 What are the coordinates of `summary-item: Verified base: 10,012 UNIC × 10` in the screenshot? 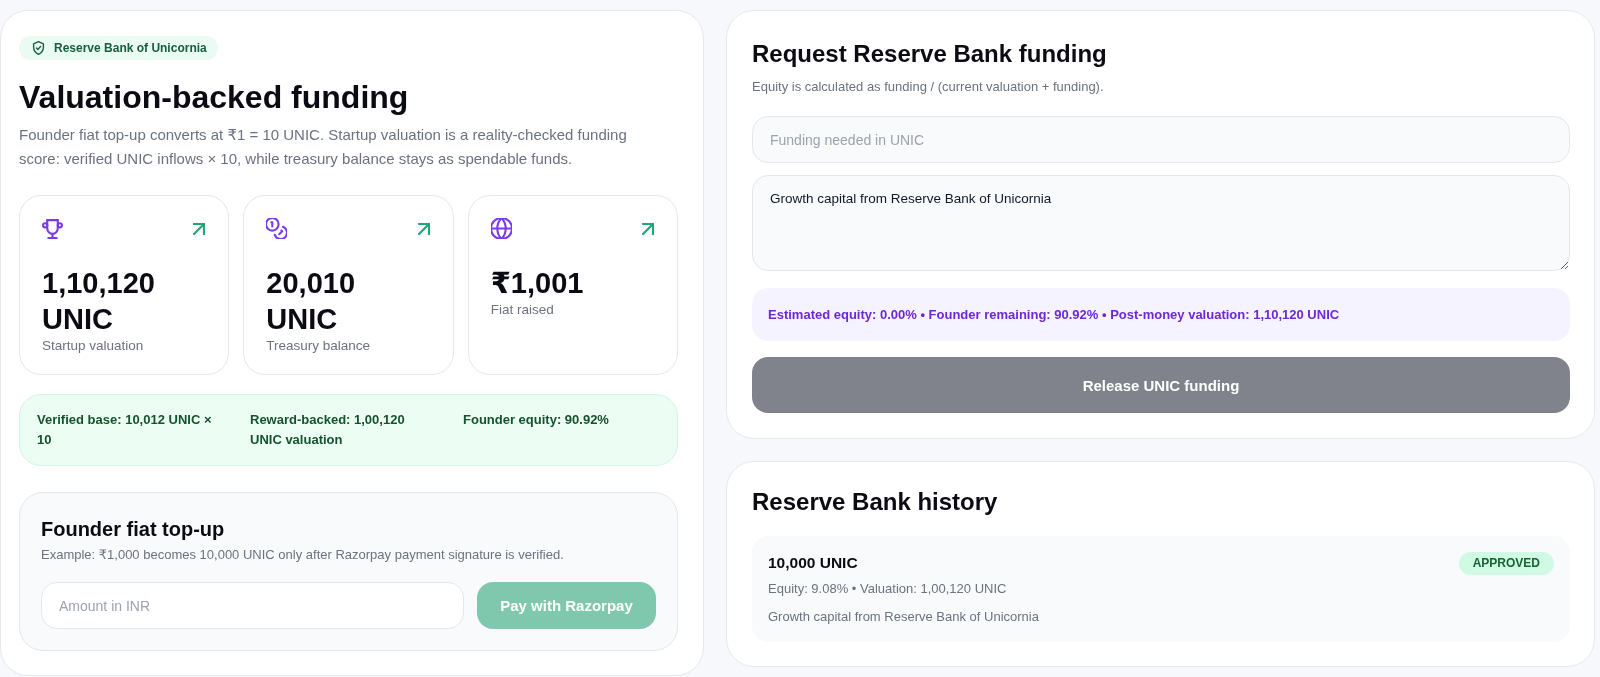 It's located at (125, 430).